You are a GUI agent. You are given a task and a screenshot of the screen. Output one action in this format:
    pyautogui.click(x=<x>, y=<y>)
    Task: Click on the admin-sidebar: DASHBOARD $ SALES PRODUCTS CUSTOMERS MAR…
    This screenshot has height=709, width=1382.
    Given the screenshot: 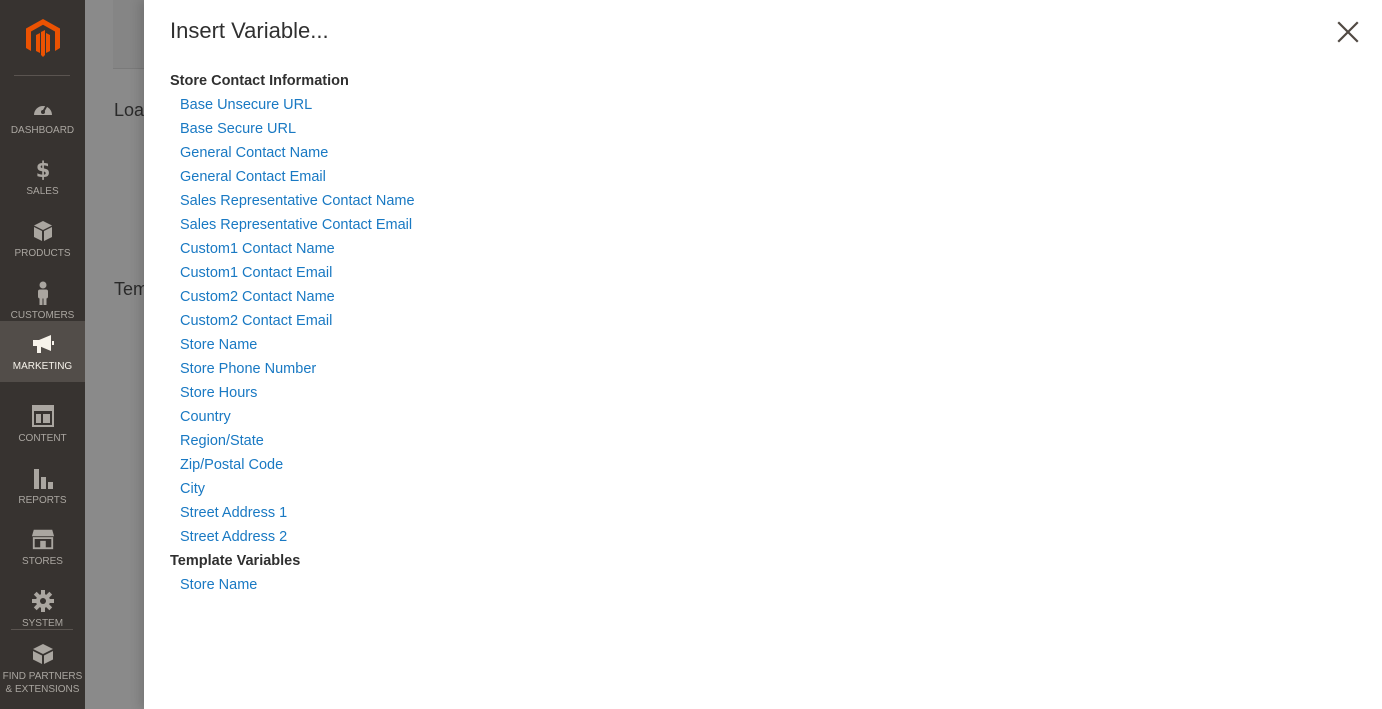 What is the action you would take?
    pyautogui.click(x=42, y=354)
    